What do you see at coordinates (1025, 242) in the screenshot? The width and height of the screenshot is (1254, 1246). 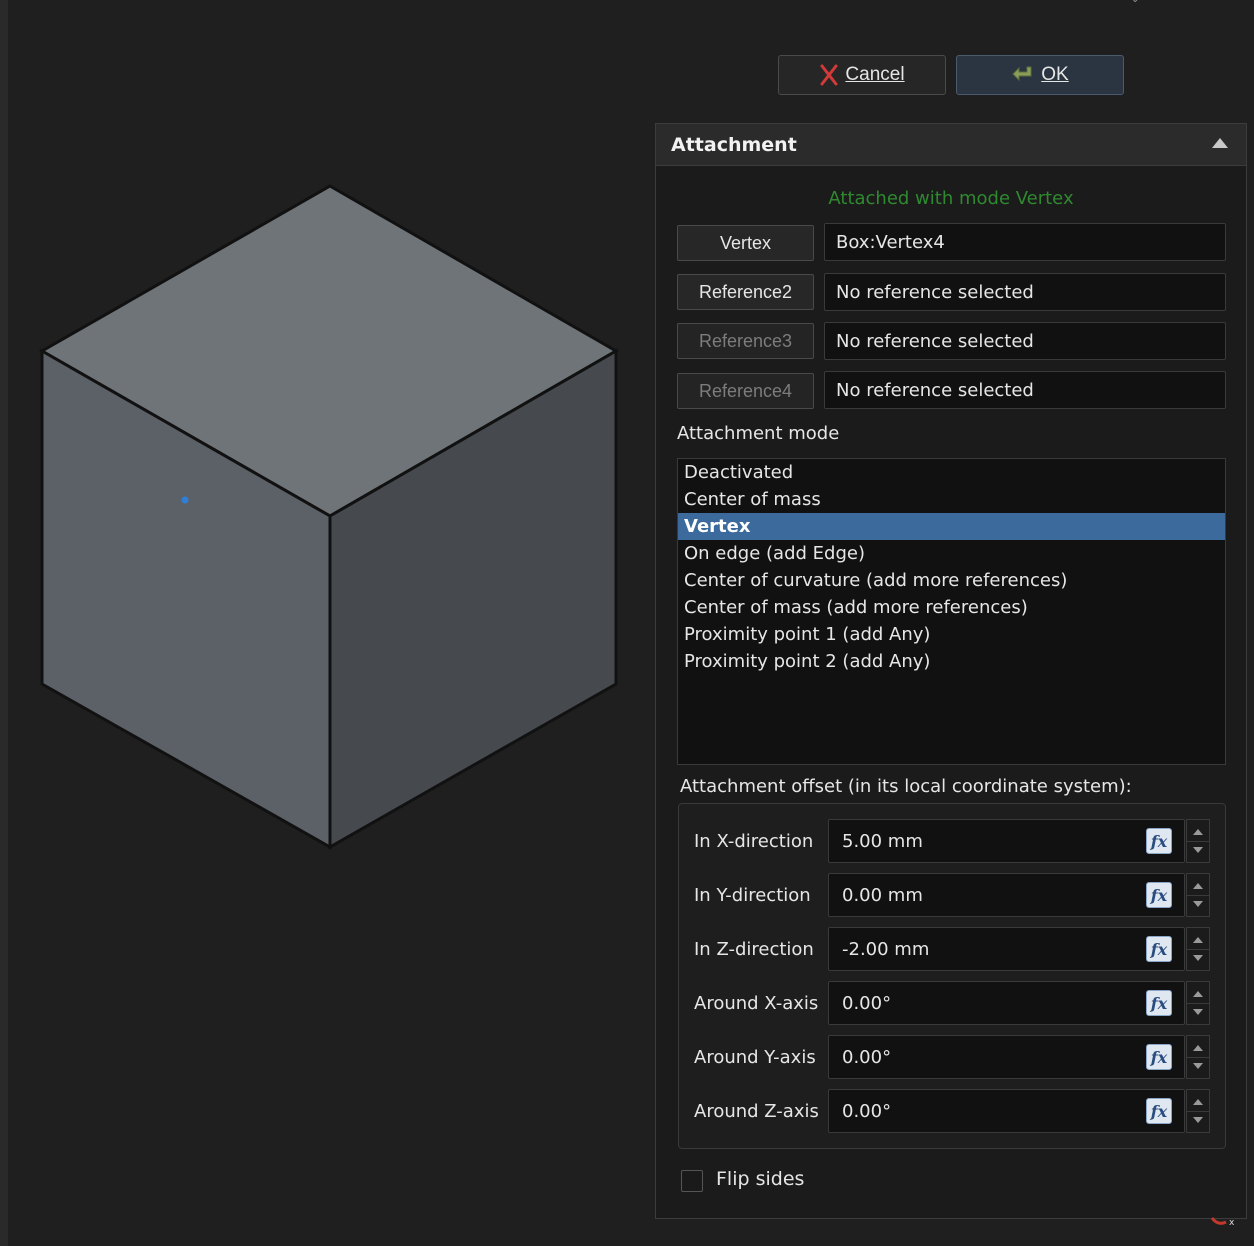 I see `reference1-field: Box:Vertex4` at bounding box center [1025, 242].